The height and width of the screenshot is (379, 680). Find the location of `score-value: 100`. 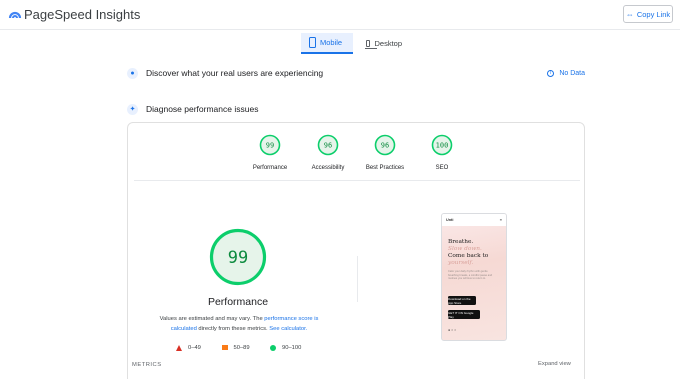

score-value: 100 is located at coordinates (442, 146).